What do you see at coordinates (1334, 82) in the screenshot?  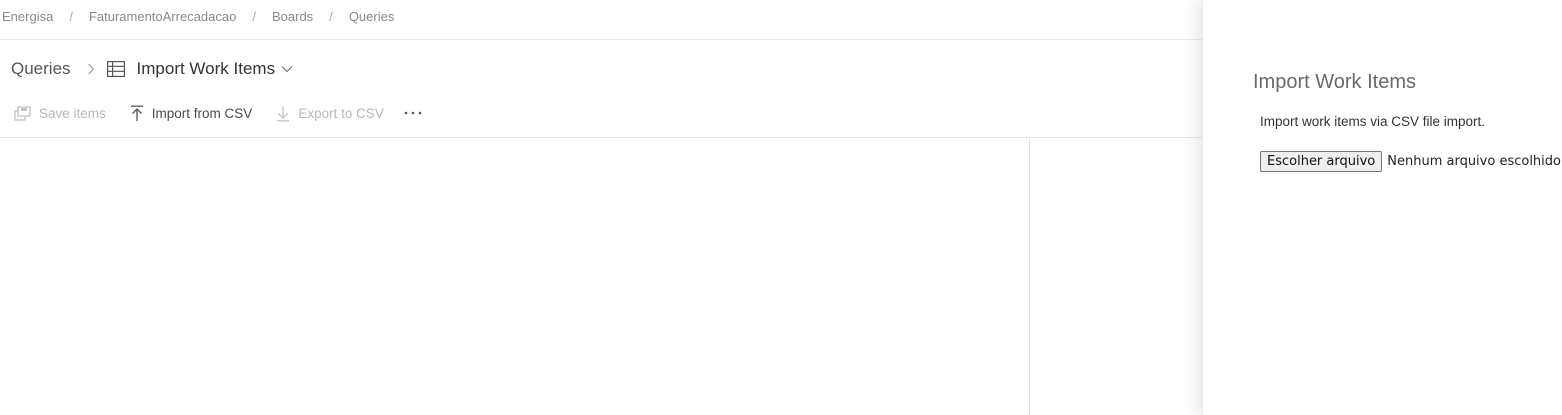 I see `panel-title: Import Work Items` at bounding box center [1334, 82].